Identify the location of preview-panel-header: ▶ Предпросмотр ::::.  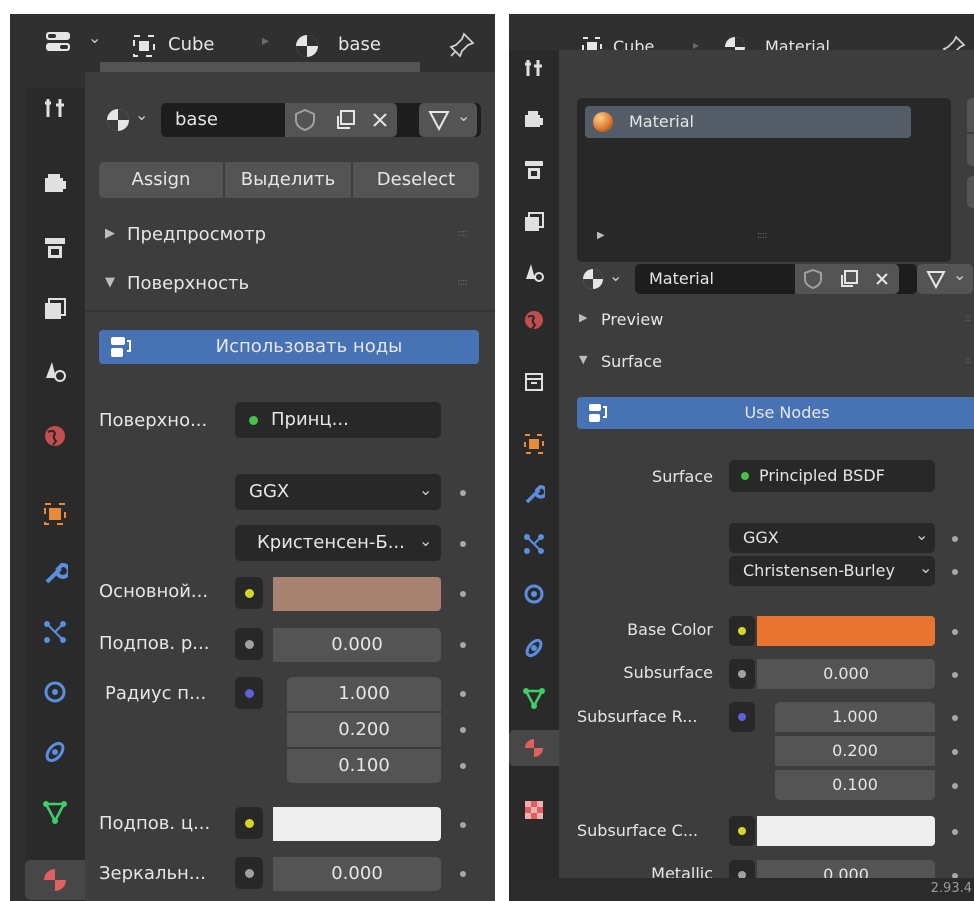
(290, 236).